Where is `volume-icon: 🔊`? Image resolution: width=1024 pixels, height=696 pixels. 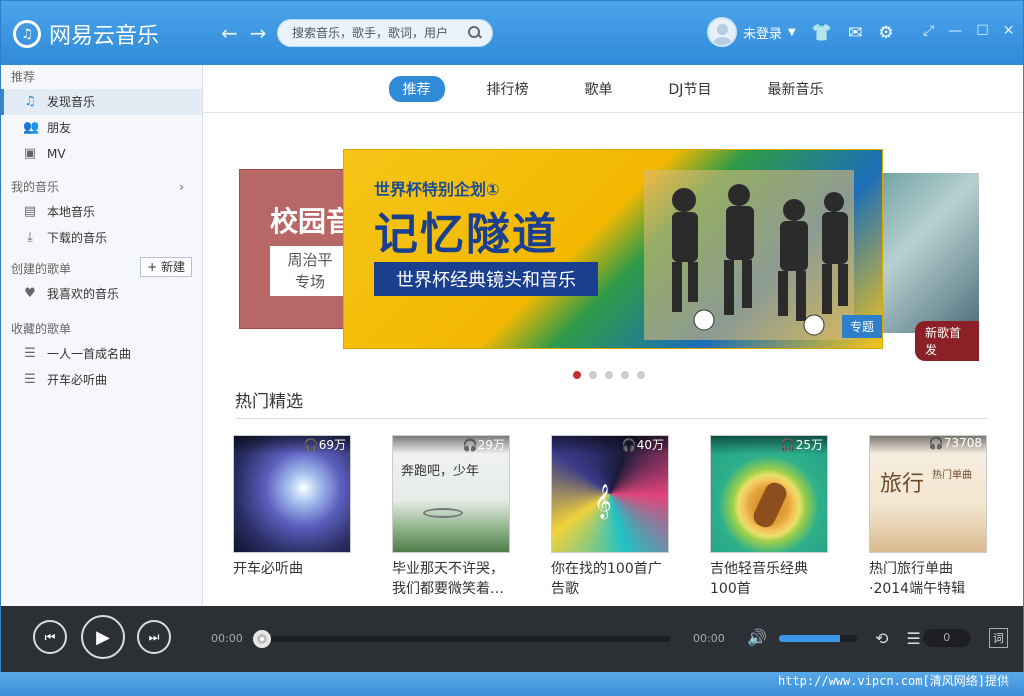 volume-icon: 🔊 is located at coordinates (757, 637).